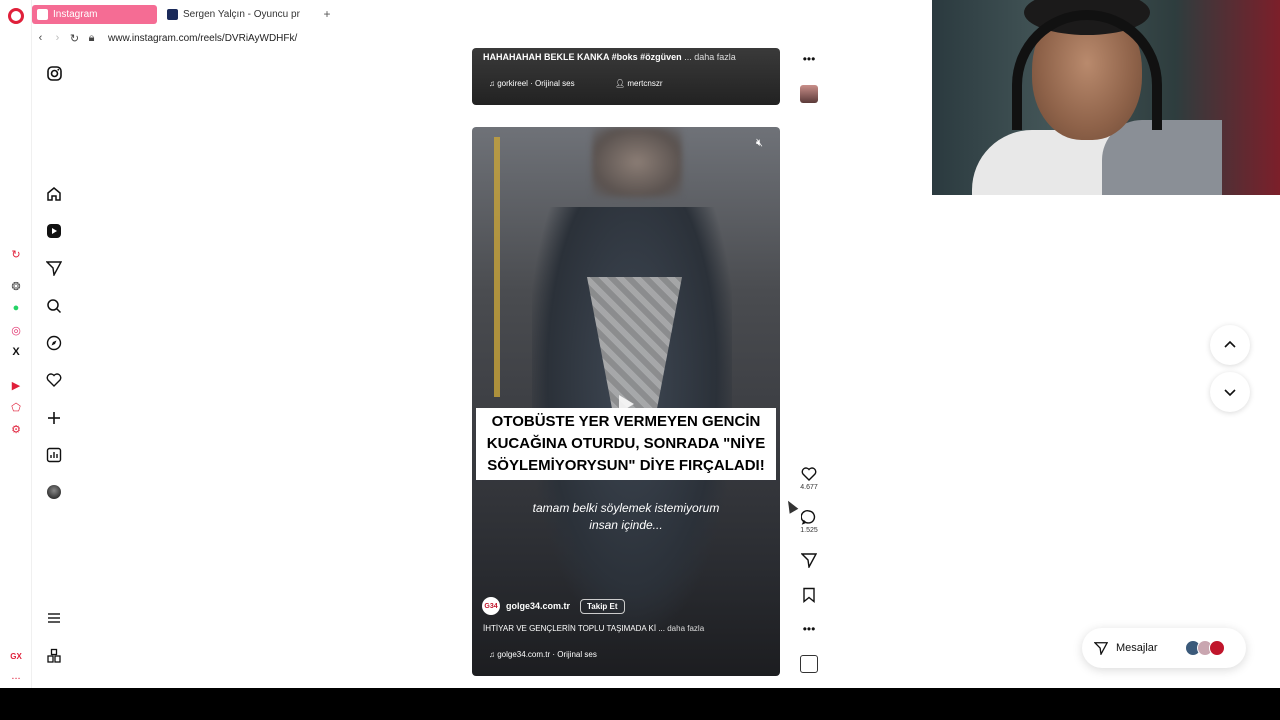  I want to click on reel-actions: ••• 4.677 1.525 •••, so click(809, 368).